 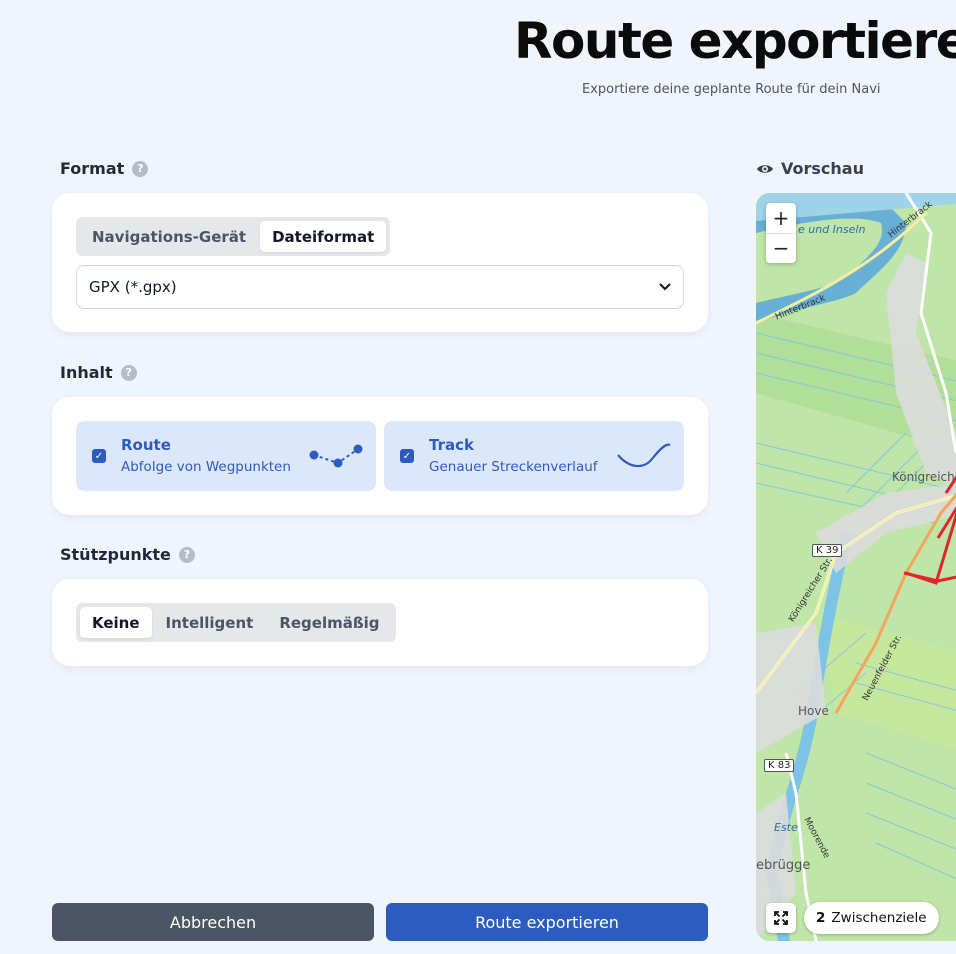 What do you see at coordinates (547, 922) in the screenshot?
I see `export-route-button: Route exportieren` at bounding box center [547, 922].